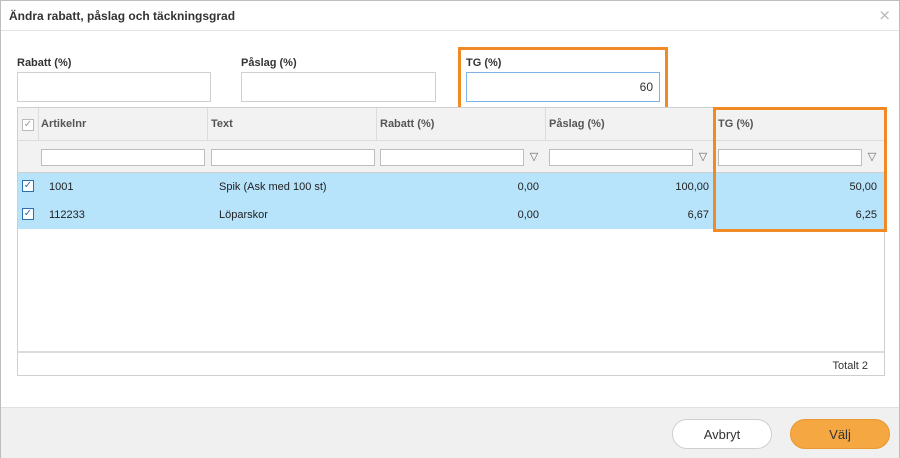 This screenshot has height=458, width=900. I want to click on filter-row: ▽ ▽ ▽, so click(451, 157).